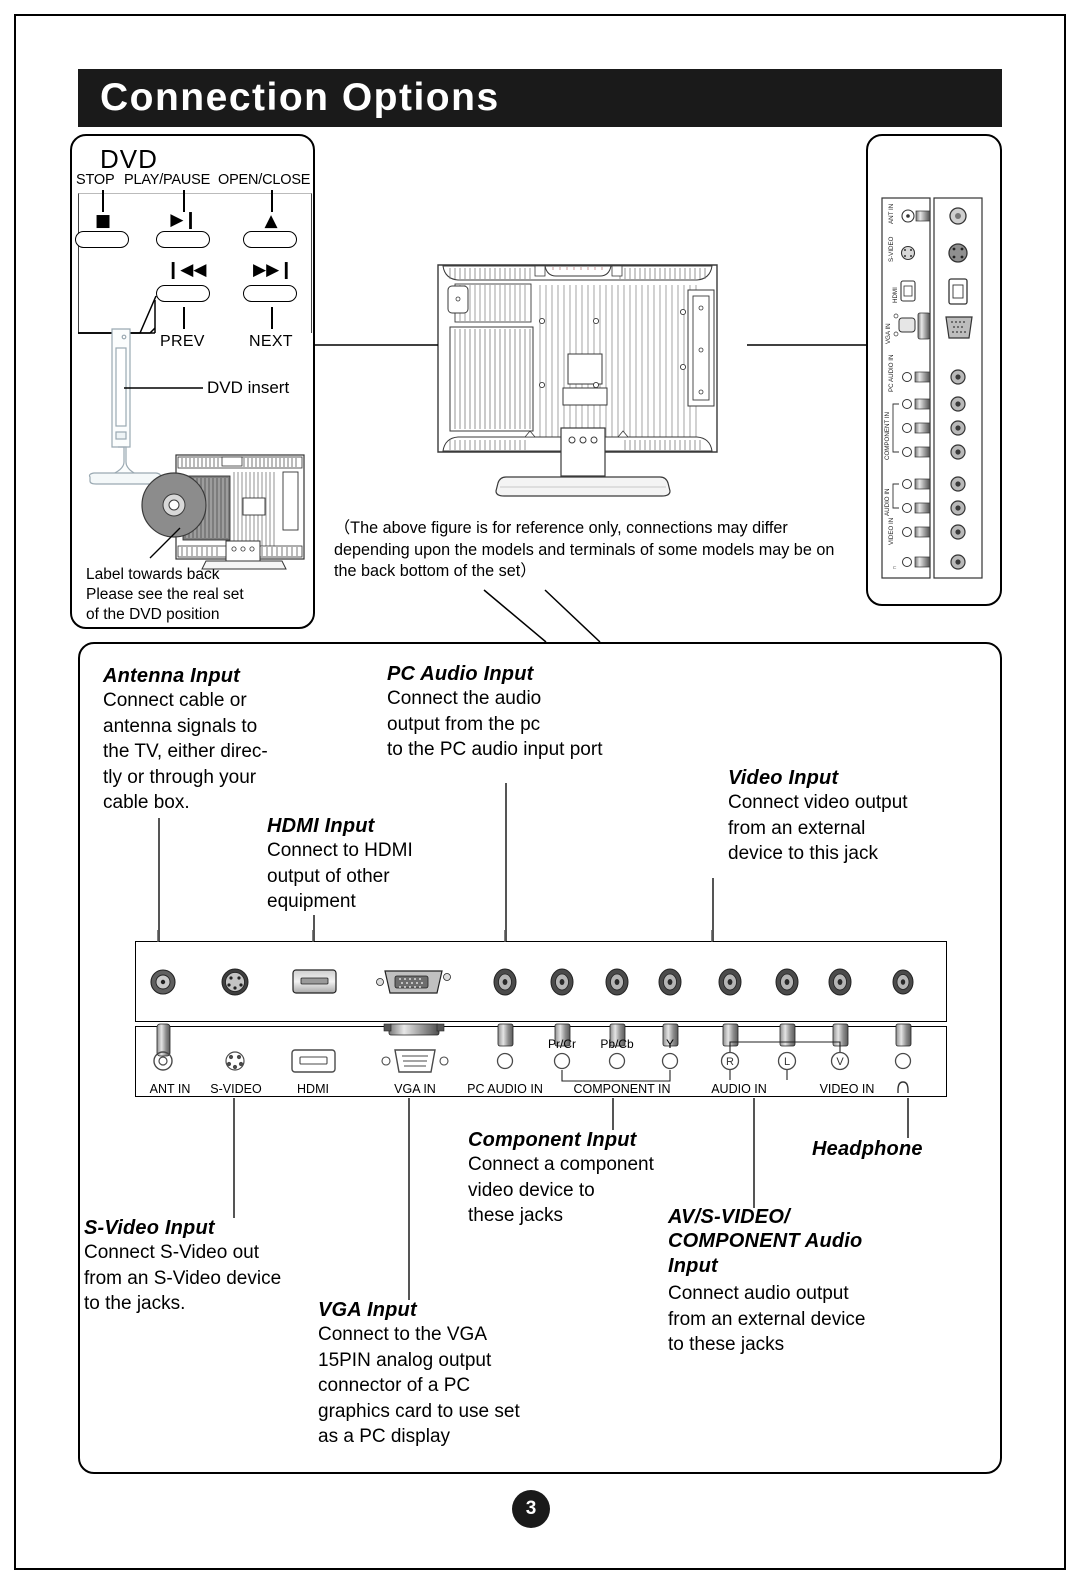 The height and width of the screenshot is (1584, 1080). I want to click on page-title: Connection Options, so click(300, 97).